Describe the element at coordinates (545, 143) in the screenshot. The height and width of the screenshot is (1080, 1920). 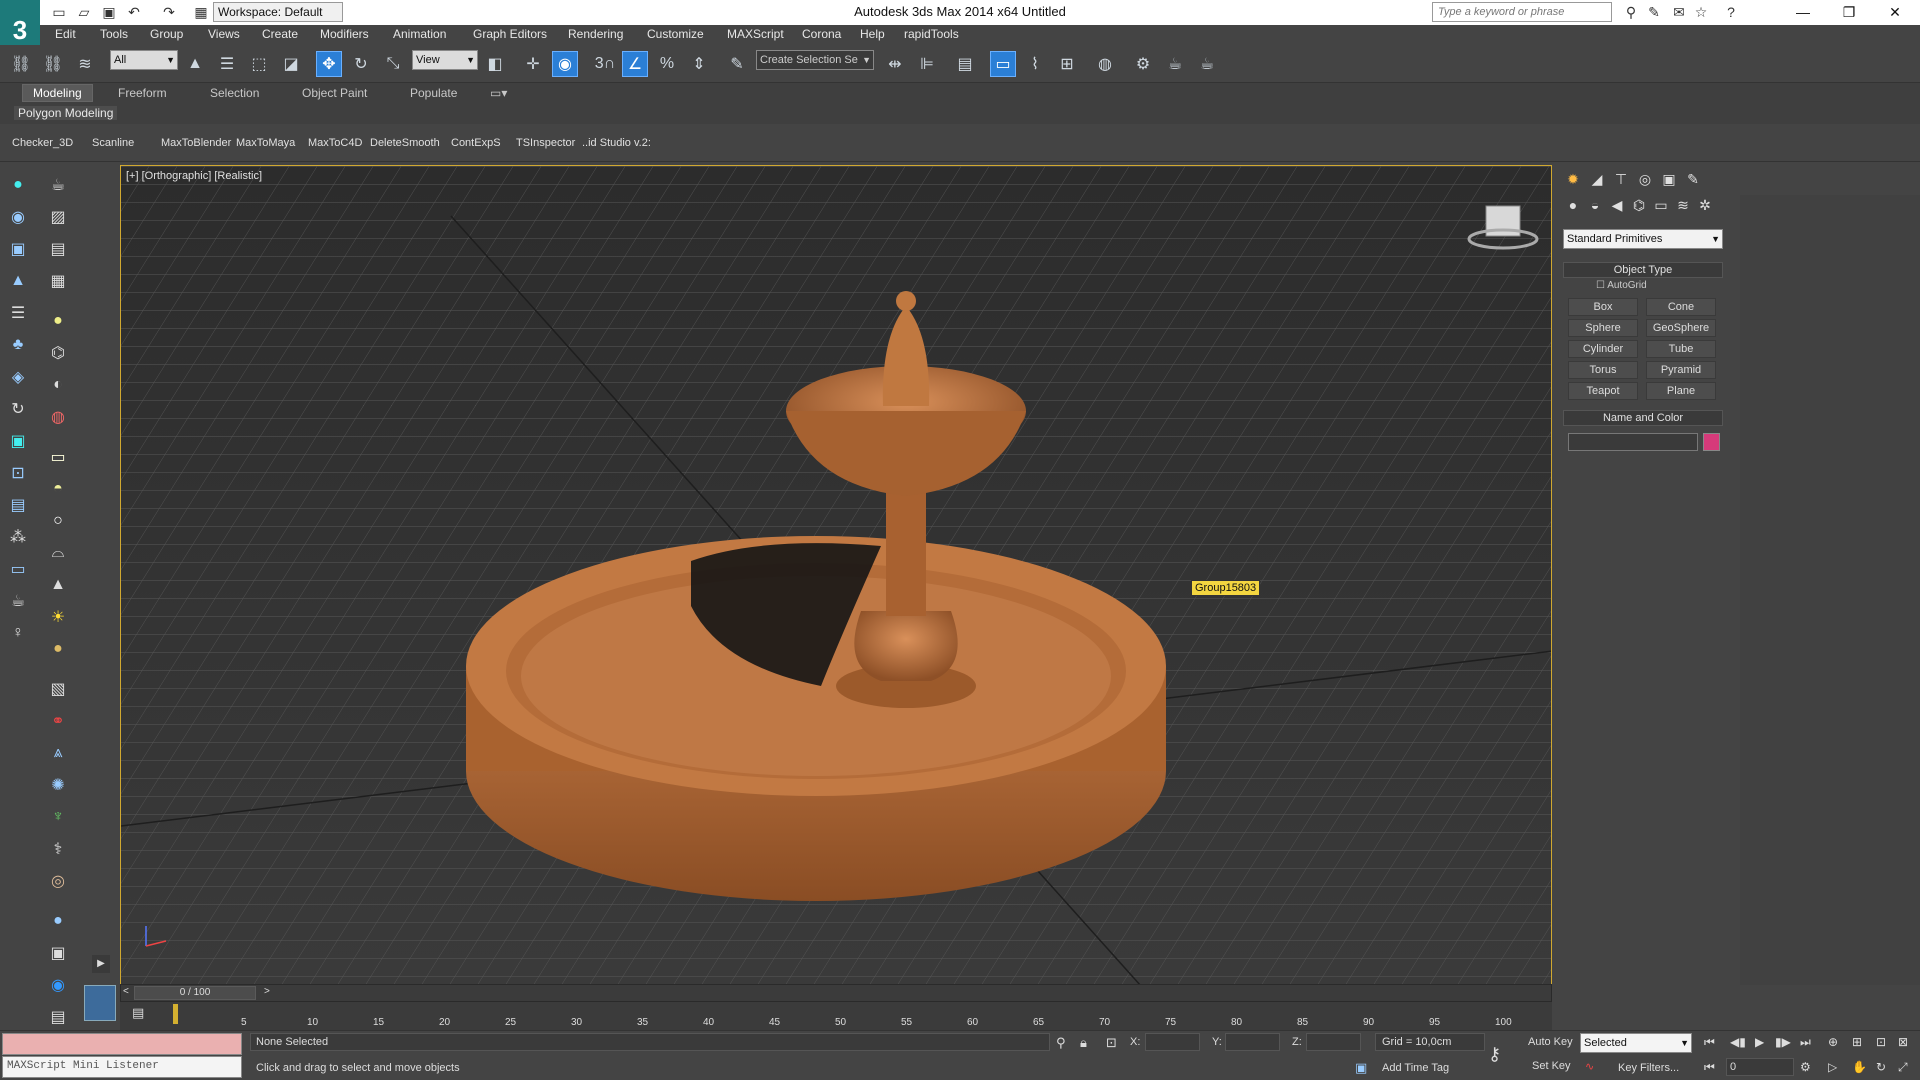
I see `script-tsinspector: TSInspector` at that location.